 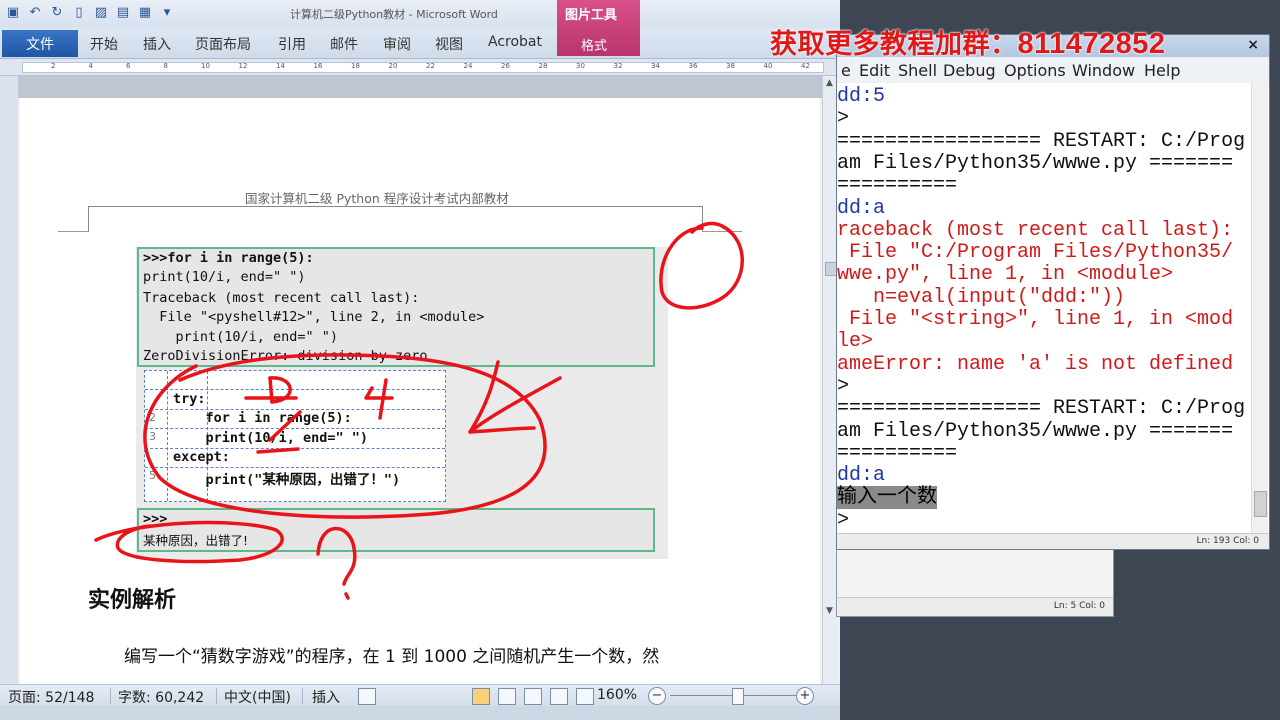 What do you see at coordinates (1260, 504) in the screenshot?
I see `idle-scroll-thumb` at bounding box center [1260, 504].